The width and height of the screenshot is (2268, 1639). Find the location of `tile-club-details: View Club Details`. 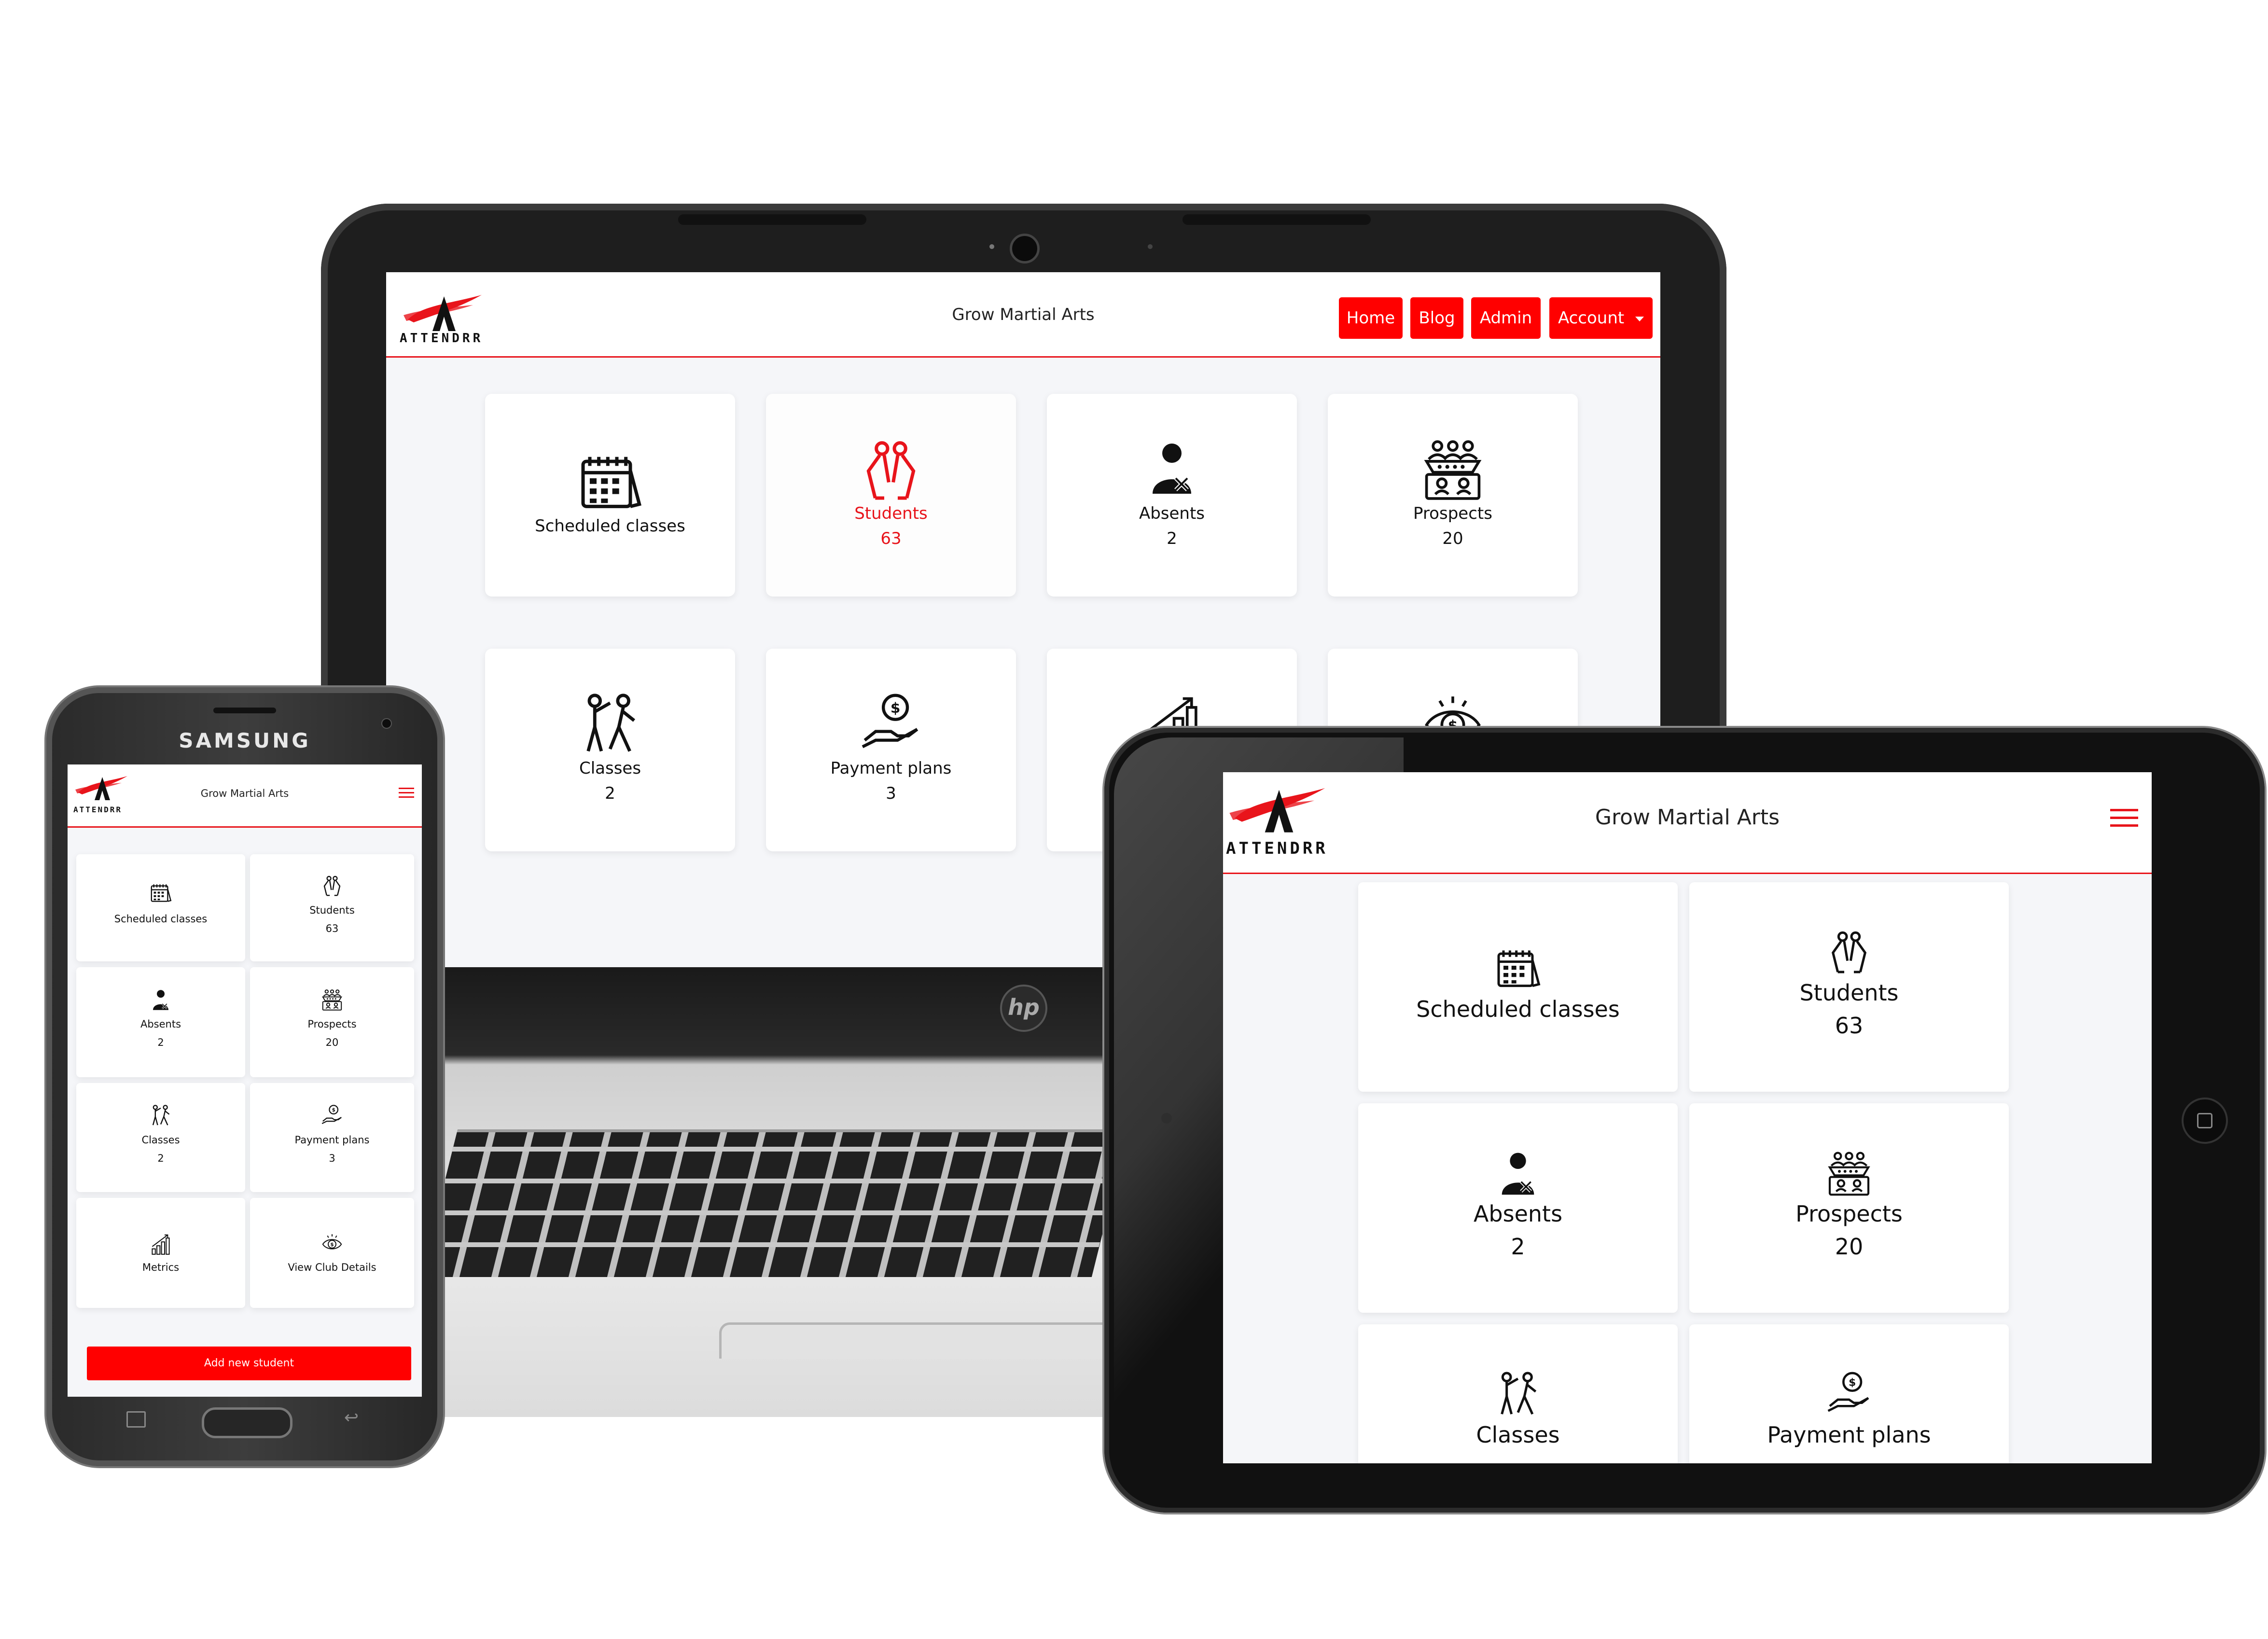

tile-club-details: View Club Details is located at coordinates (332, 1253).